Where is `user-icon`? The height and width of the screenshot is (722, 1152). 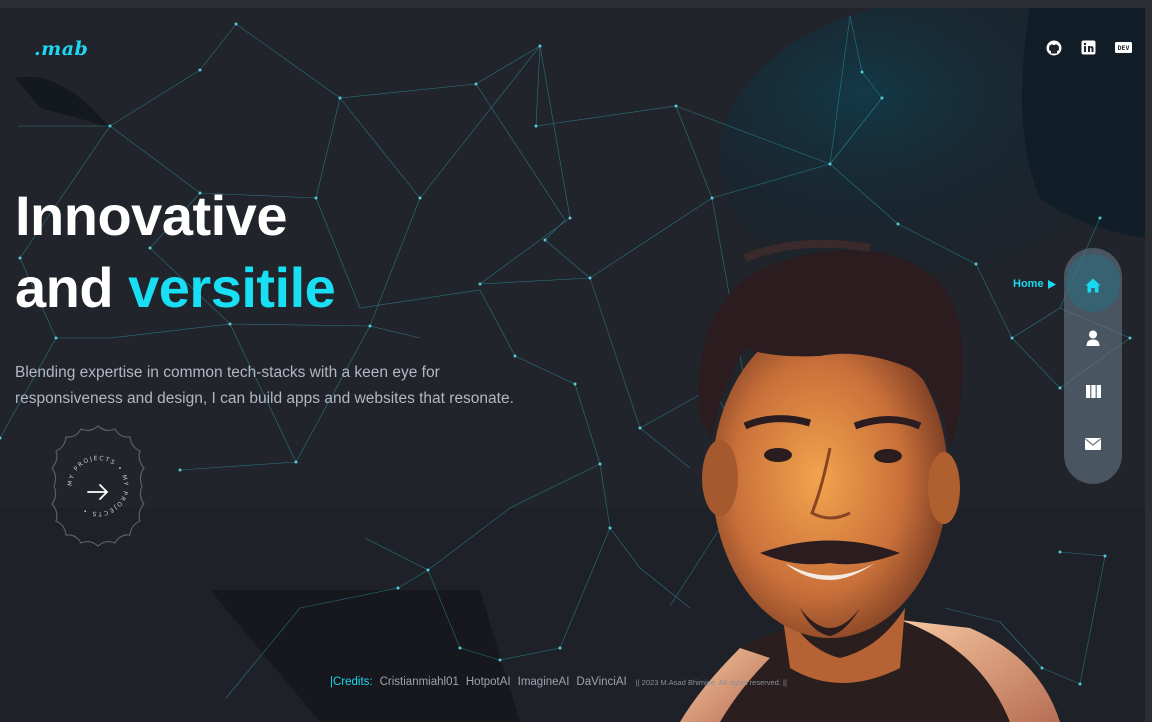
user-icon is located at coordinates (1093, 338).